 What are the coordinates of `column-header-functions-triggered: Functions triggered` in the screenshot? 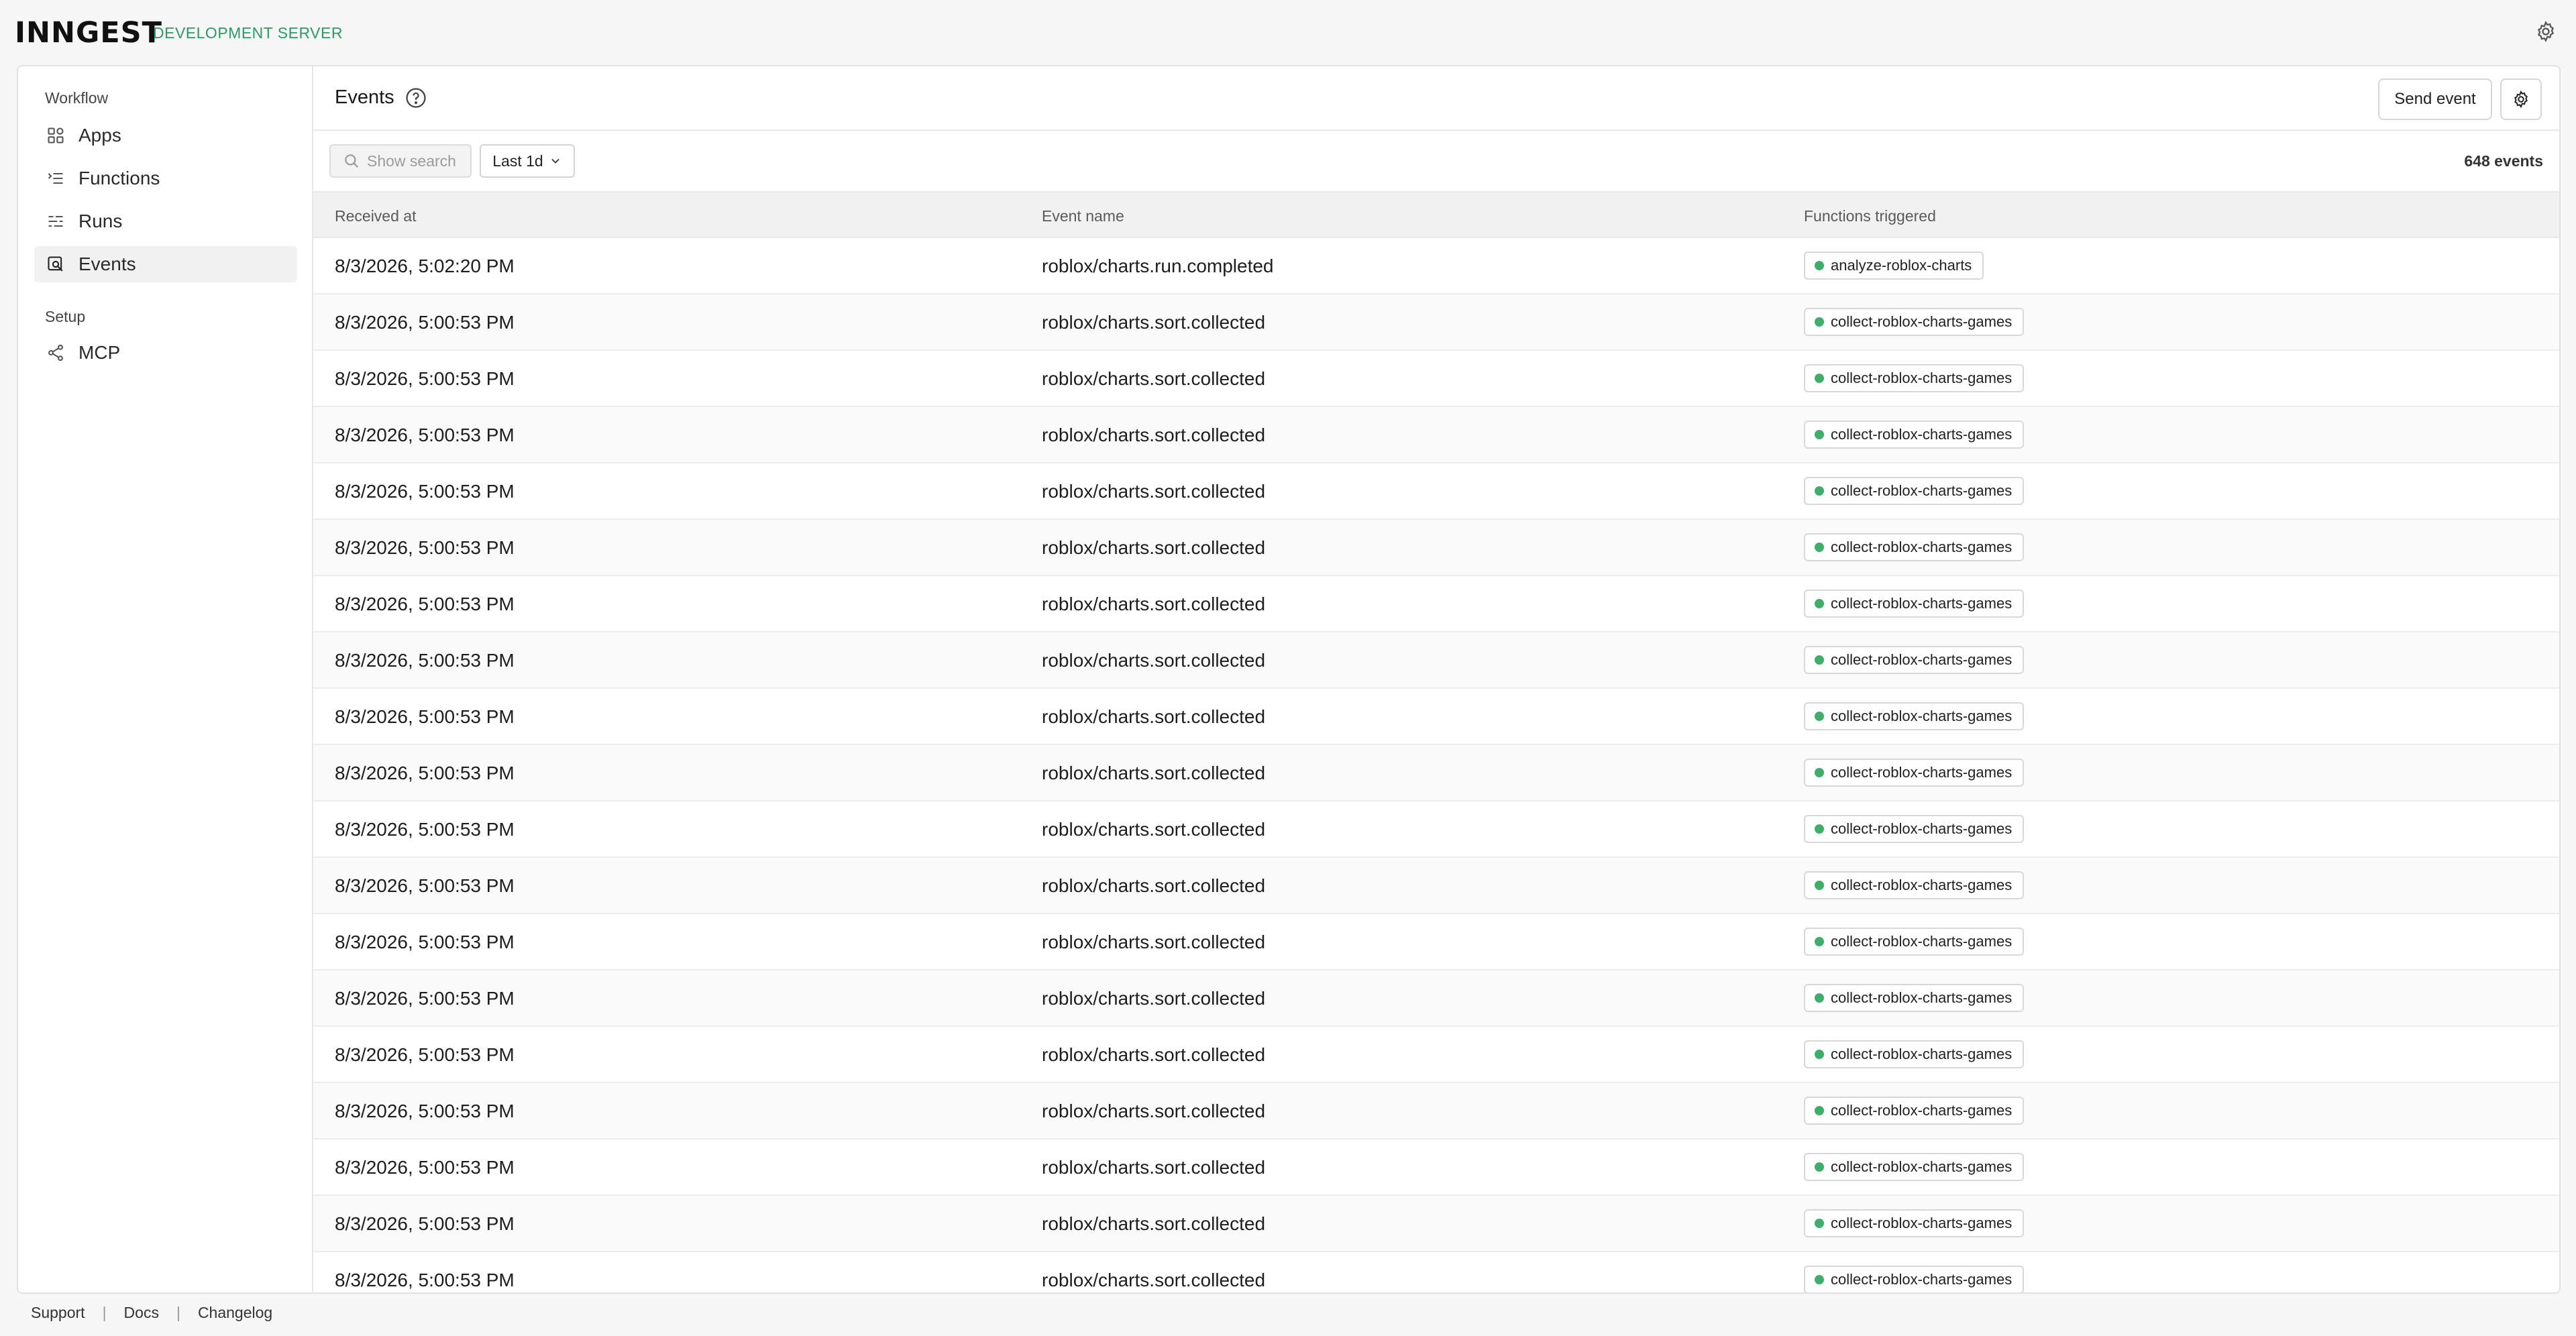 It's located at (1870, 216).